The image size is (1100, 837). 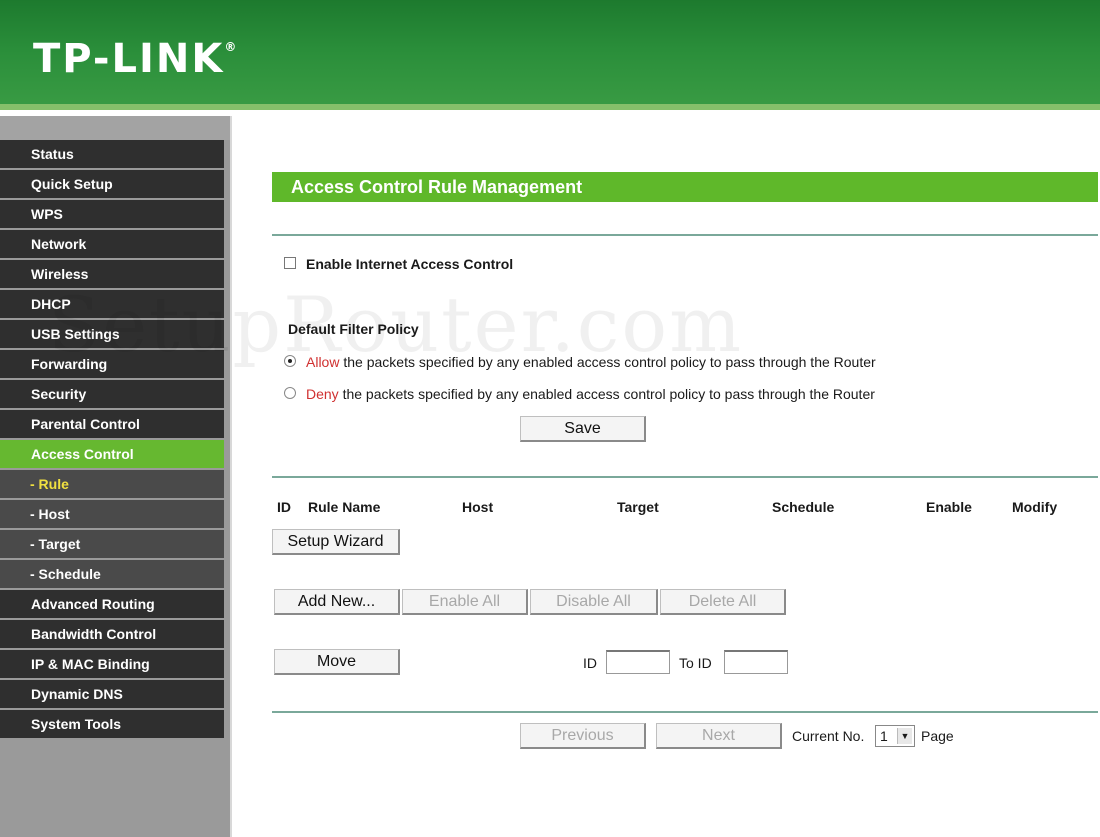 I want to click on header-stripe, so click(x=550, y=107).